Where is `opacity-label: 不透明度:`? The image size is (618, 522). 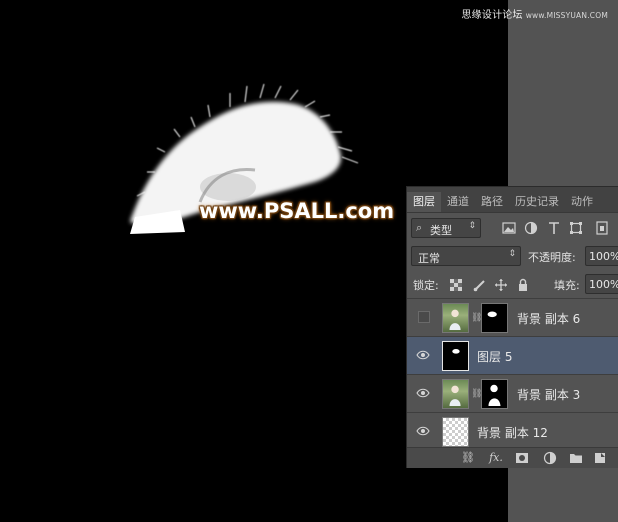 opacity-label: 不透明度: is located at coordinates (552, 257).